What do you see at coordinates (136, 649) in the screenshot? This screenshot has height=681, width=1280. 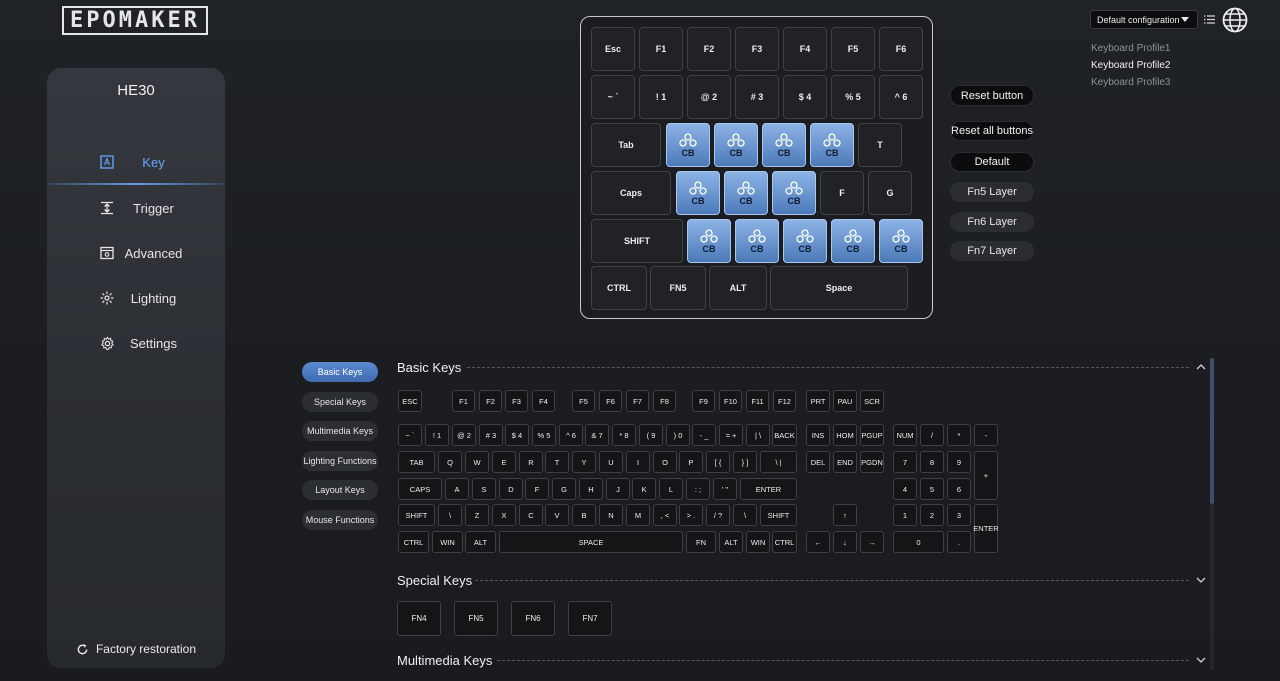 I see `factory-restoration-button: Factory restoration` at bounding box center [136, 649].